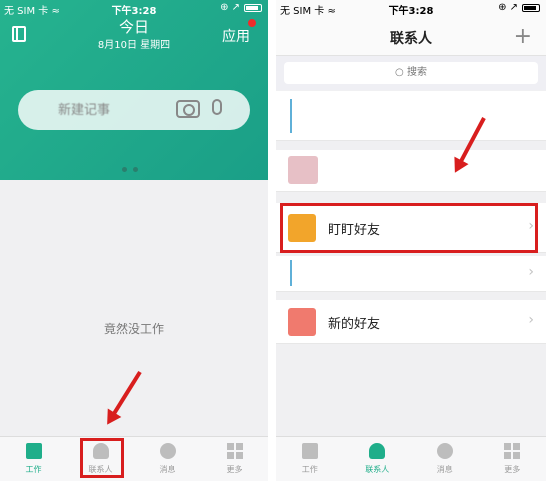 This screenshot has height=481, width=546. Describe the element at coordinates (188, 109) in the screenshot. I see `camera-icon` at that location.